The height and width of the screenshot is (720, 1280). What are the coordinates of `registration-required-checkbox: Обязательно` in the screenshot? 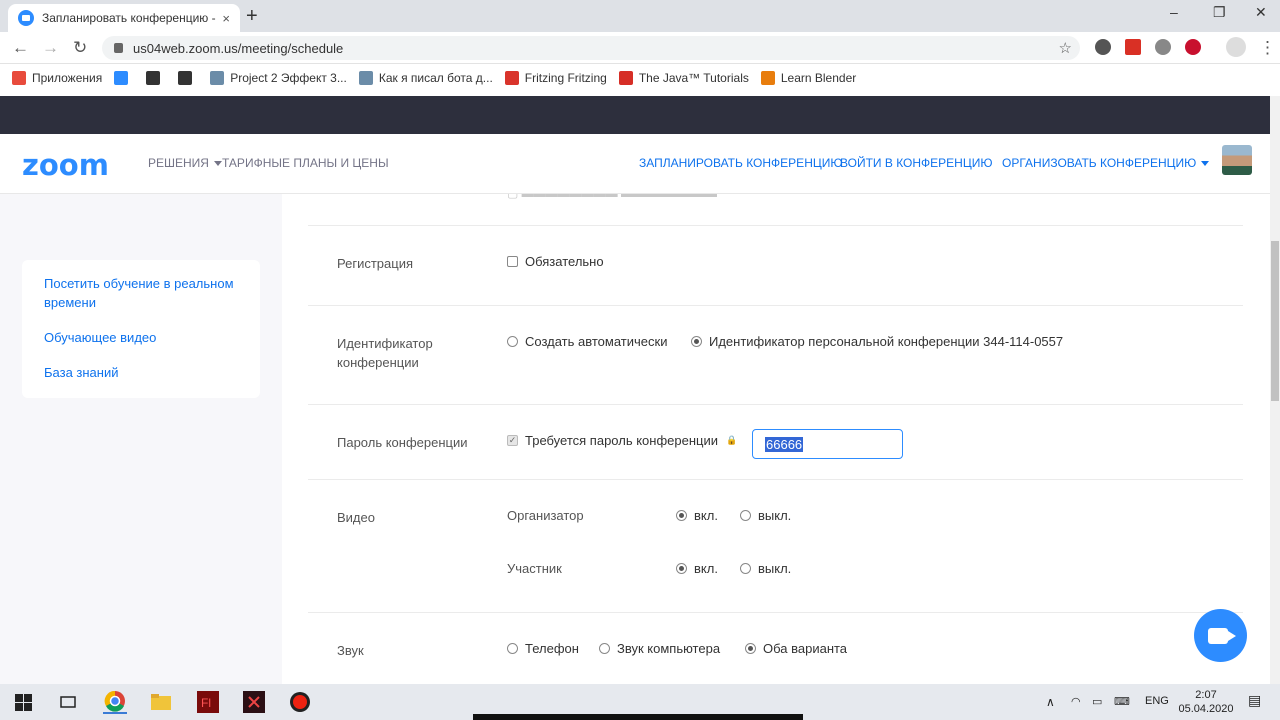 It's located at (555, 261).